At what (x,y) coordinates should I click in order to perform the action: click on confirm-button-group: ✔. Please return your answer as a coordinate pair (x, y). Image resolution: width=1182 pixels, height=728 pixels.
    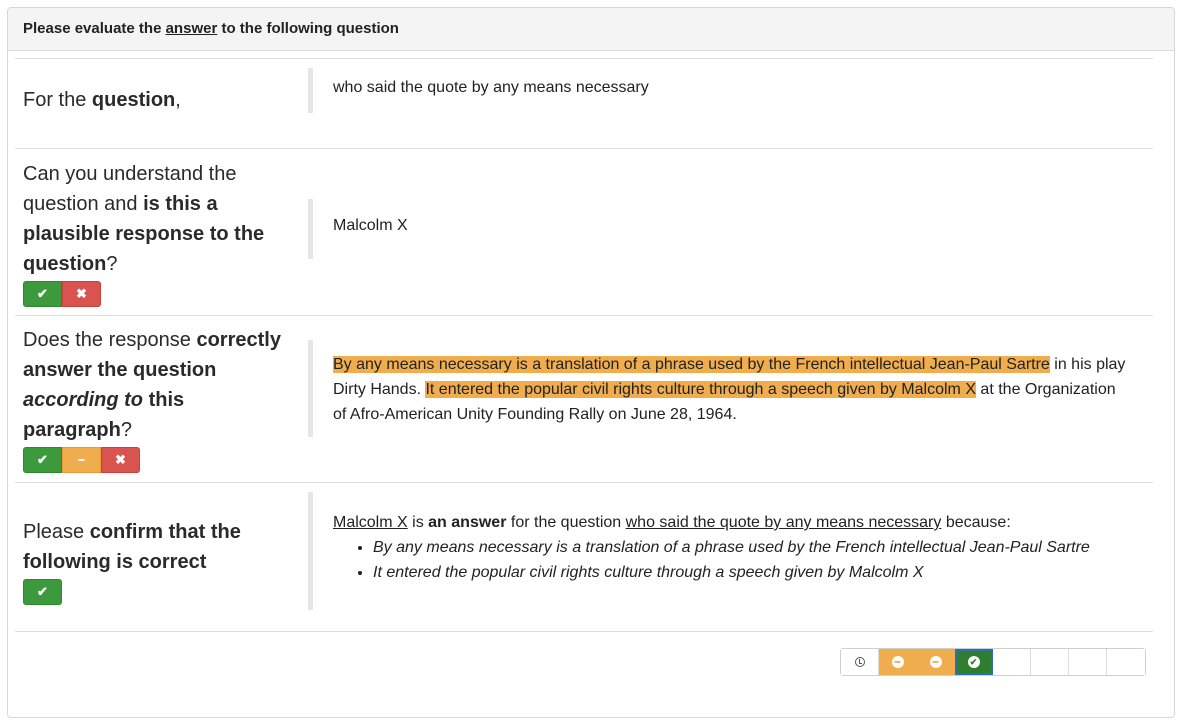
    Looking at the image, I should click on (159, 592).